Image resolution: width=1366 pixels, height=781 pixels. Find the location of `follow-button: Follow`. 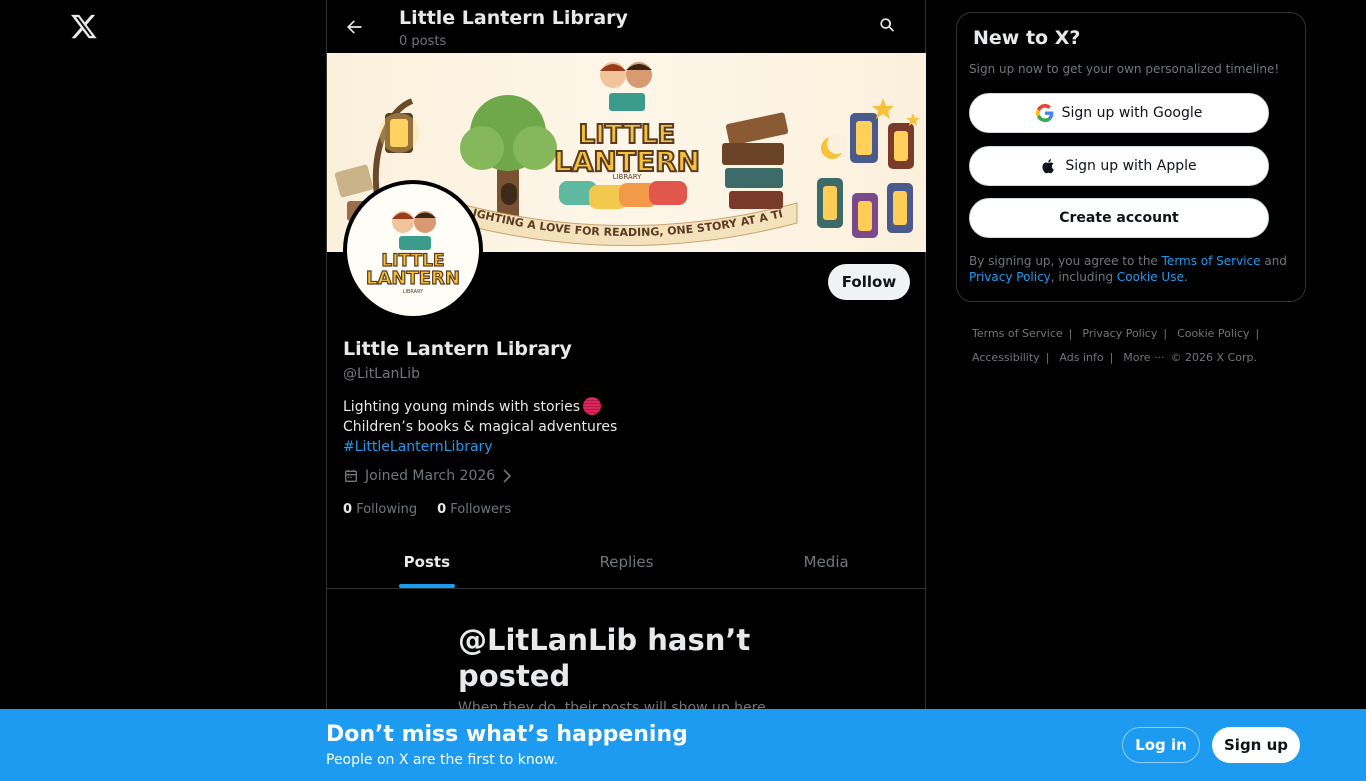

follow-button: Follow is located at coordinates (869, 282).